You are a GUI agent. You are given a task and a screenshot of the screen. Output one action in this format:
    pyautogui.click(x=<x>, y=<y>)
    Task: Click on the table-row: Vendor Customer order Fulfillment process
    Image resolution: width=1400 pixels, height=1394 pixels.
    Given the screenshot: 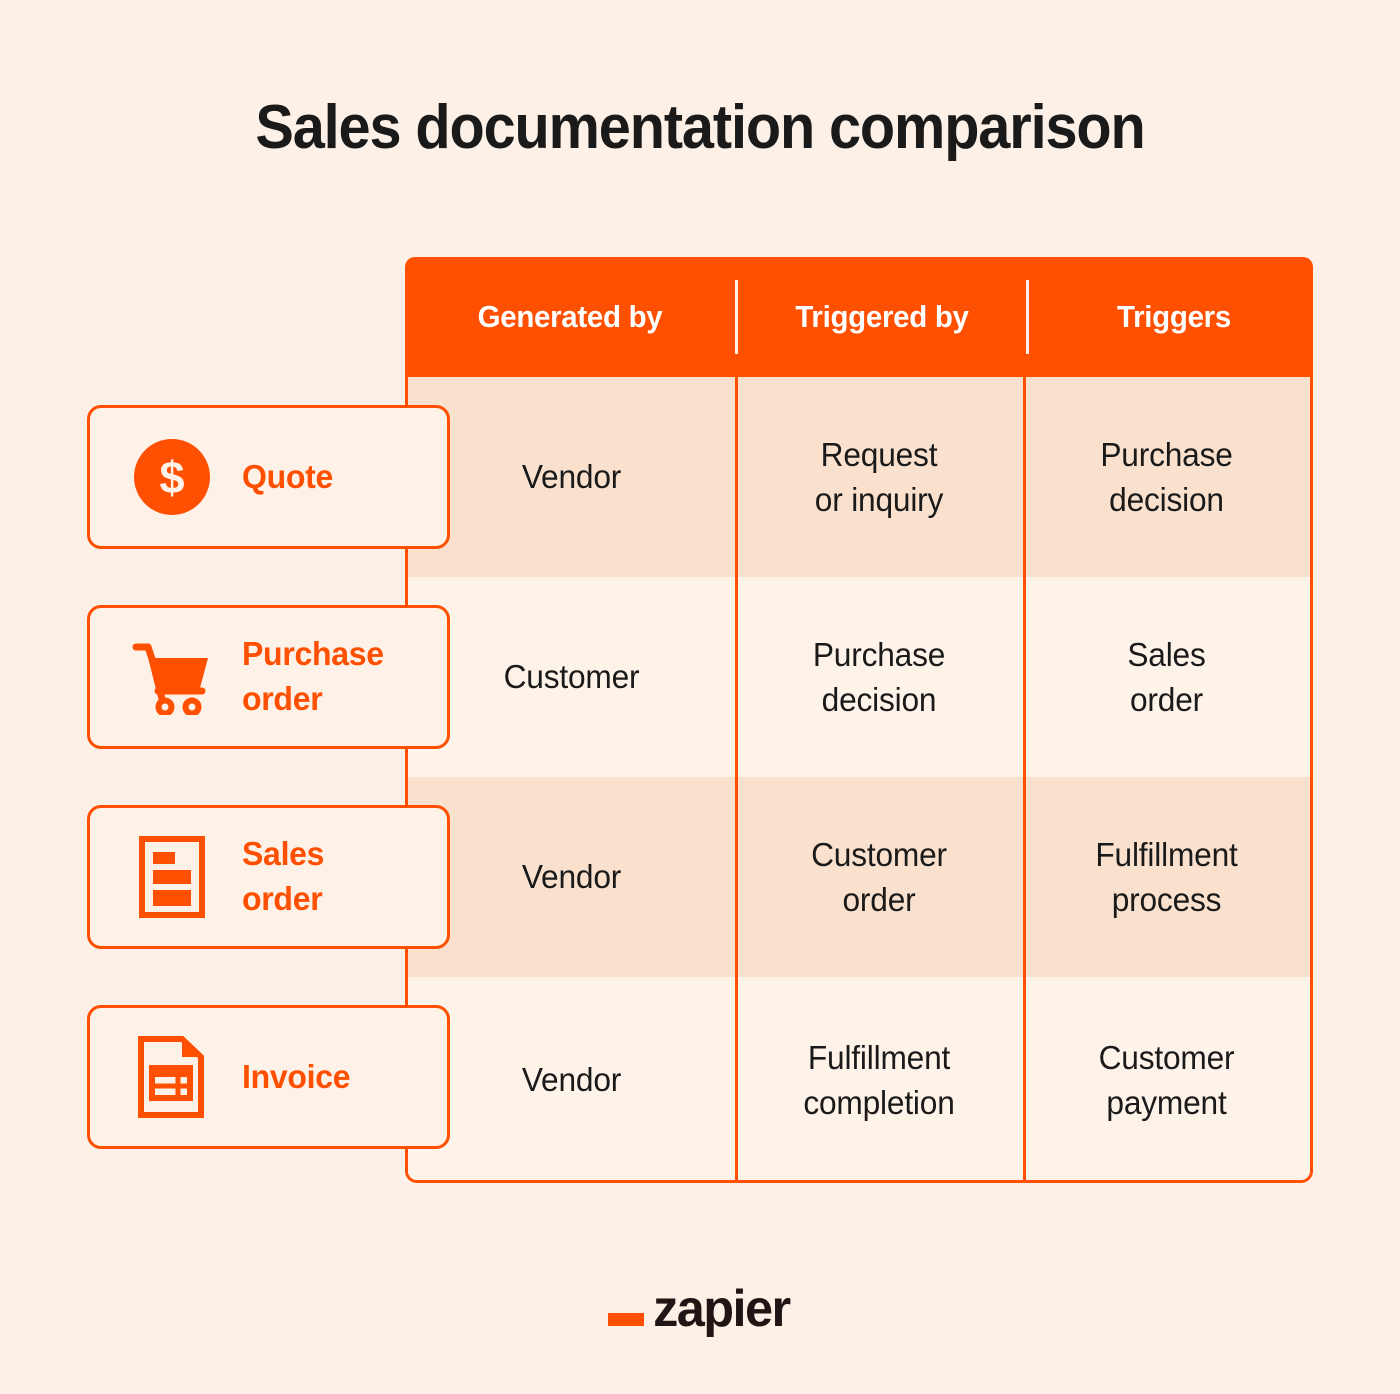 What is the action you would take?
    pyautogui.click(x=859, y=877)
    